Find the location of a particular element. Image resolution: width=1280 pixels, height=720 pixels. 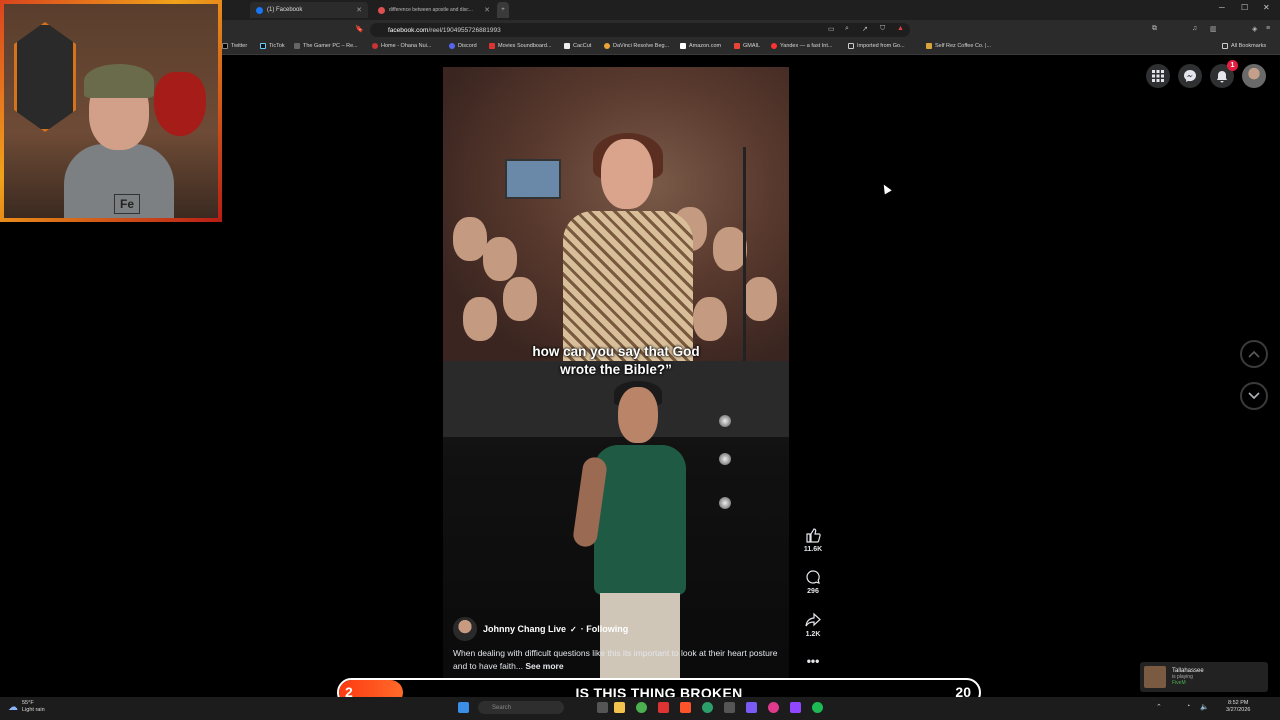

more-icon: ••• is located at coordinates (813, 661).